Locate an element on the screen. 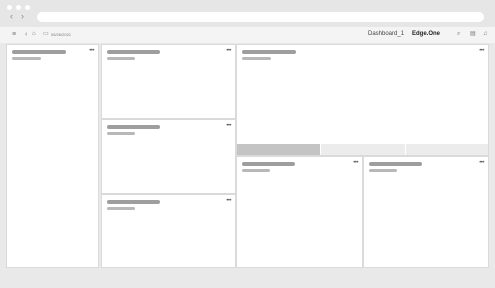  date-range-text: 05/26/2021 is located at coordinates (61, 34).